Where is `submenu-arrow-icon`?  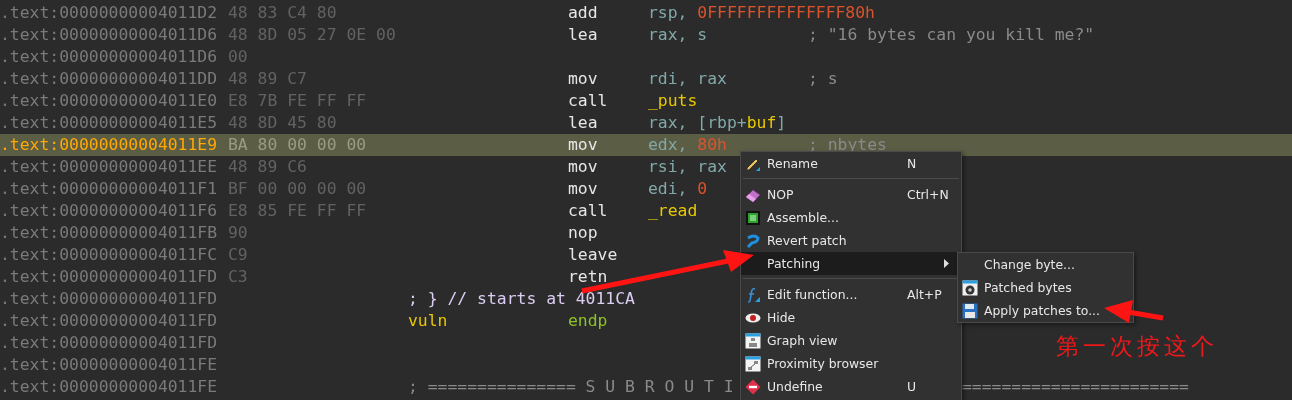
submenu-arrow-icon is located at coordinates (946, 263).